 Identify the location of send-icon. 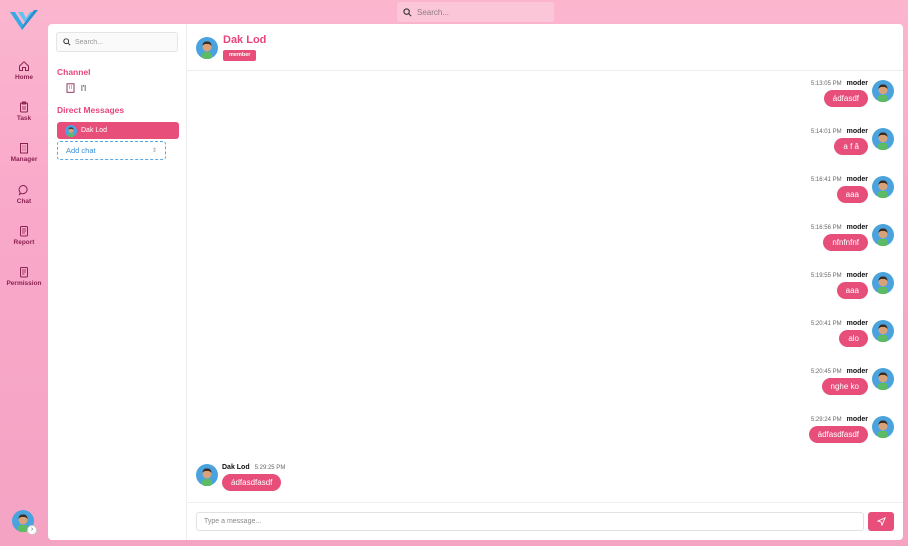
(881, 521).